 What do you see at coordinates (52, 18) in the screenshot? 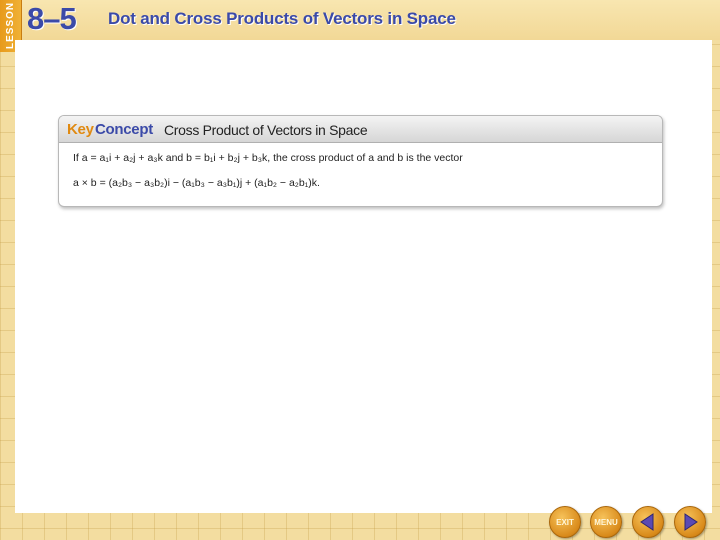
I see `lesson-number: 8–5` at bounding box center [52, 18].